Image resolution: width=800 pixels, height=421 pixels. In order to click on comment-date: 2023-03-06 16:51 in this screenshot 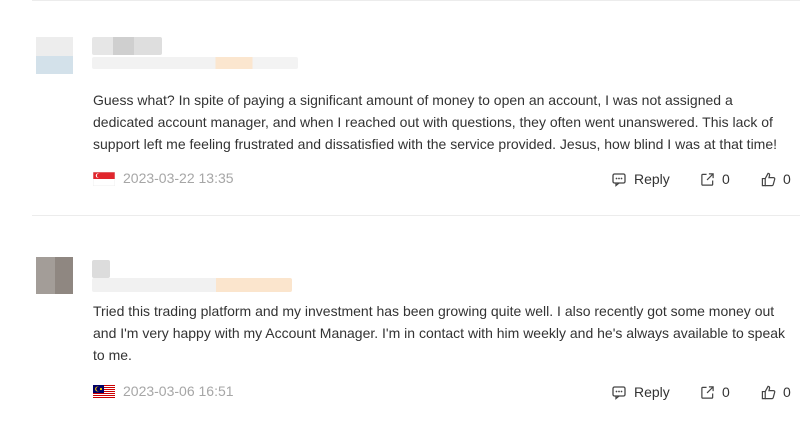, I will do `click(178, 391)`.